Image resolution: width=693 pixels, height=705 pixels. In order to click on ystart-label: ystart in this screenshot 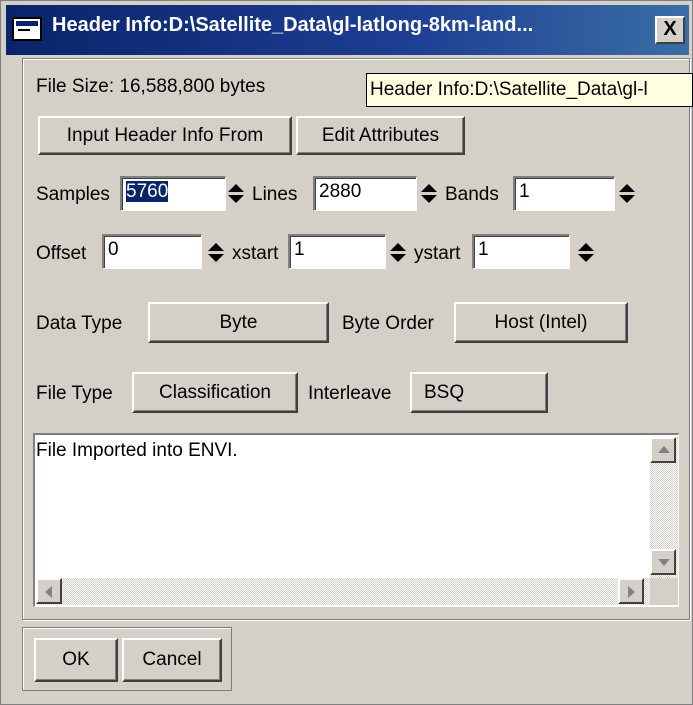, I will do `click(437, 253)`.